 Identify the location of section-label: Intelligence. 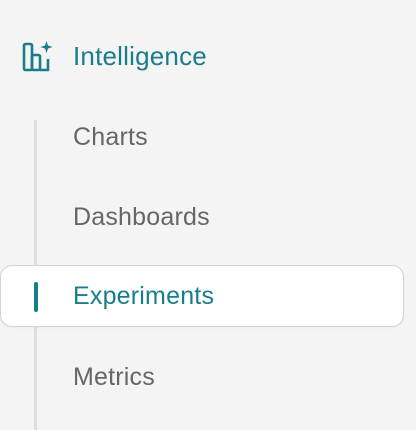
(140, 55).